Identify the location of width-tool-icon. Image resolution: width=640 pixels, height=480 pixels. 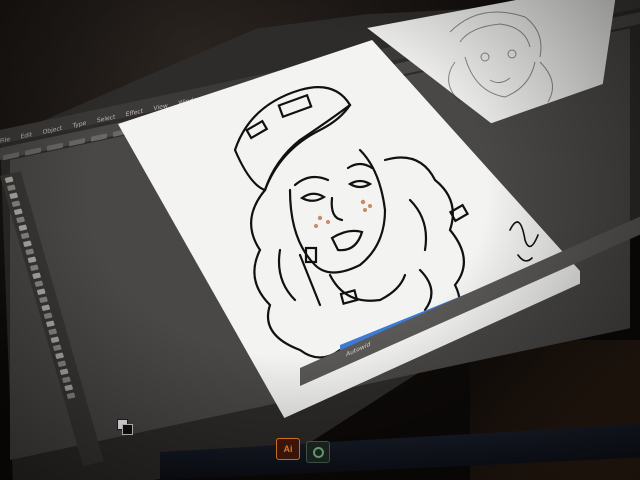
(41, 292).